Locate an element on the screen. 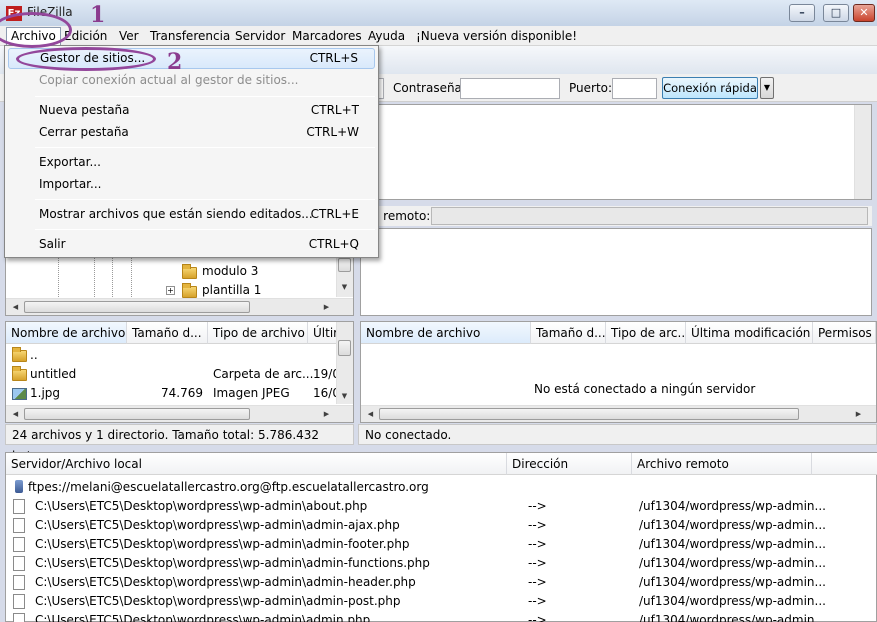  menu-item-shortcut: CTRL+T is located at coordinates (334, 110).